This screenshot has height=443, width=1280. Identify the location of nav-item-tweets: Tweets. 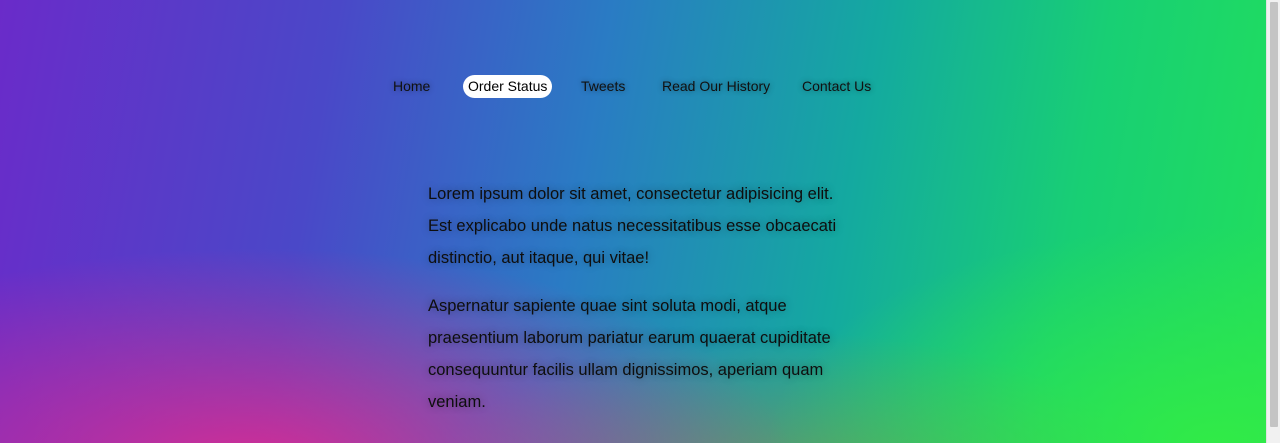
(603, 86).